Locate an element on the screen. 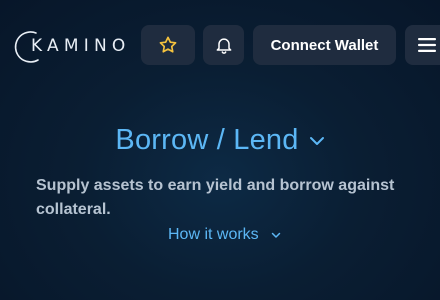  bell-icon is located at coordinates (223, 46).